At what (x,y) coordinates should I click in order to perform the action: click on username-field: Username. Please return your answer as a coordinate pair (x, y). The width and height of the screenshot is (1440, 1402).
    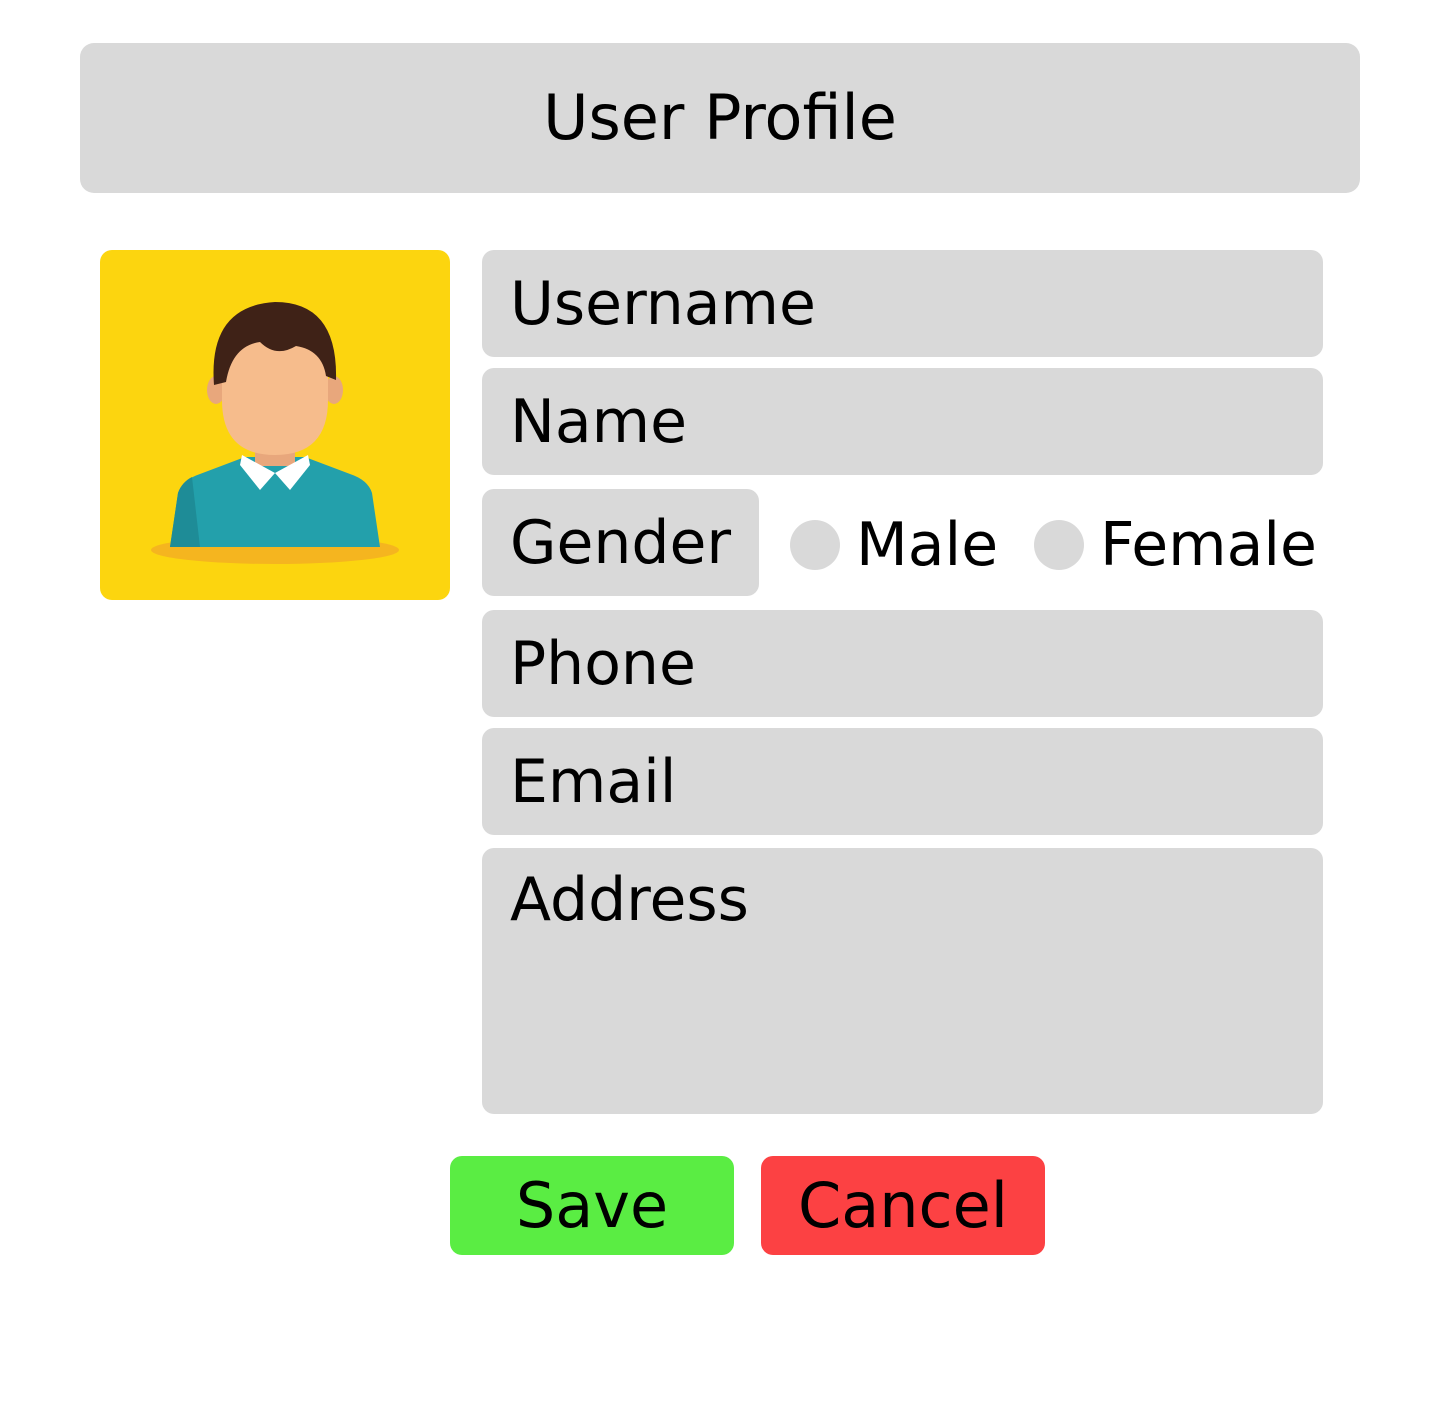
    Looking at the image, I should click on (902, 303).